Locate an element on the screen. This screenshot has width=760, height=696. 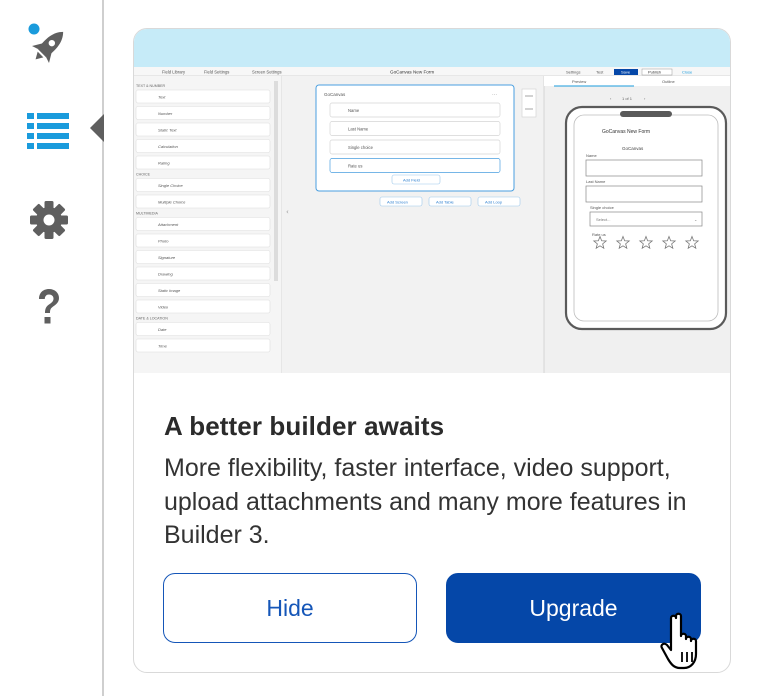
phone-form-subtitle: GoCanvas is located at coordinates (633, 148).